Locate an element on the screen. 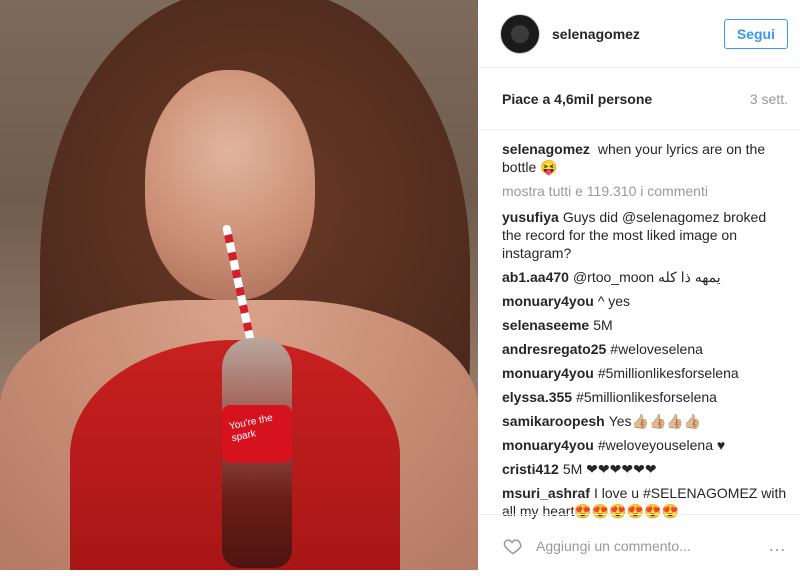 This screenshot has height=576, width=800. likes-count: Piace a 4,6mil persone is located at coordinates (626, 99).